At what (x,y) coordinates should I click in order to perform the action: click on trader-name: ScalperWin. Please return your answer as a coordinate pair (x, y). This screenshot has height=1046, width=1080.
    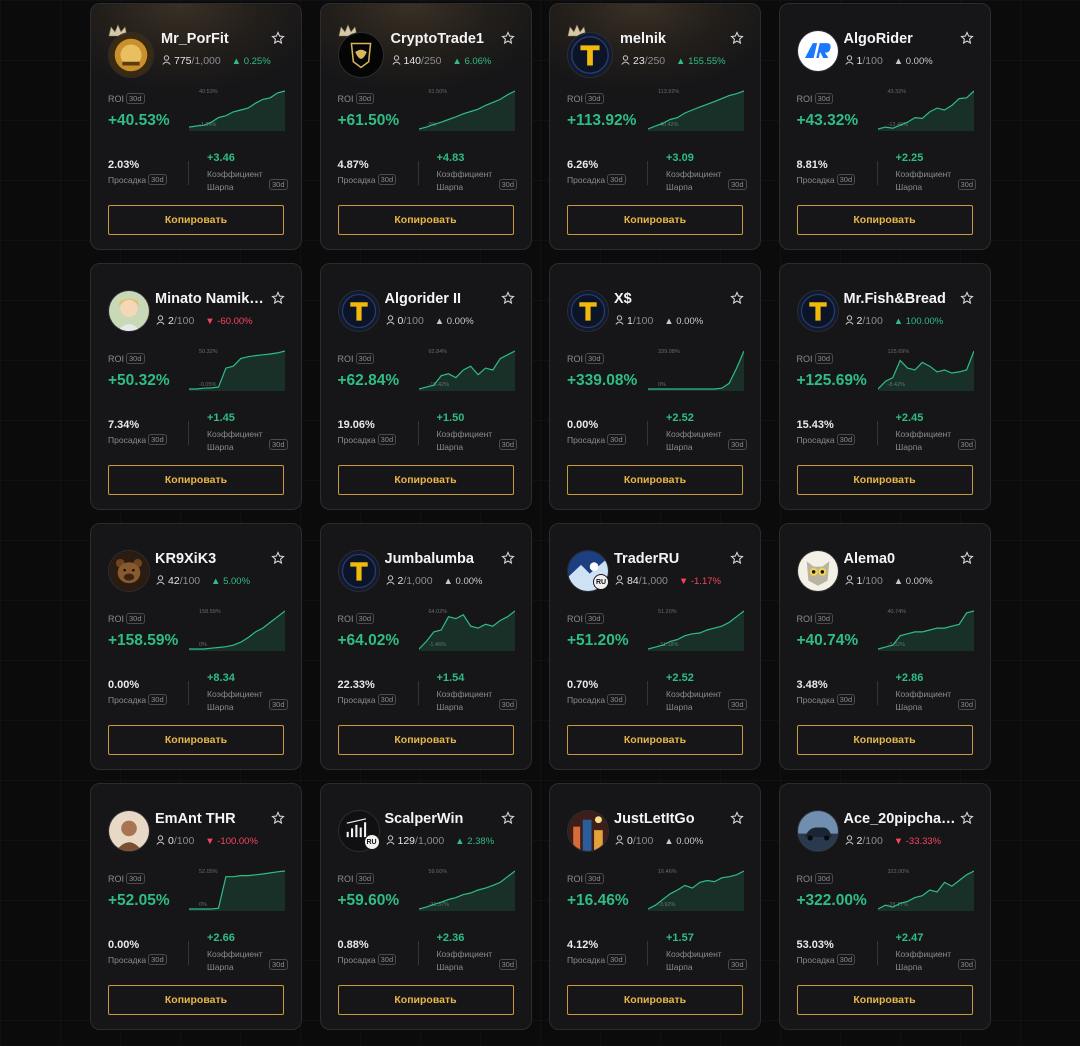
    Looking at the image, I should click on (444, 819).